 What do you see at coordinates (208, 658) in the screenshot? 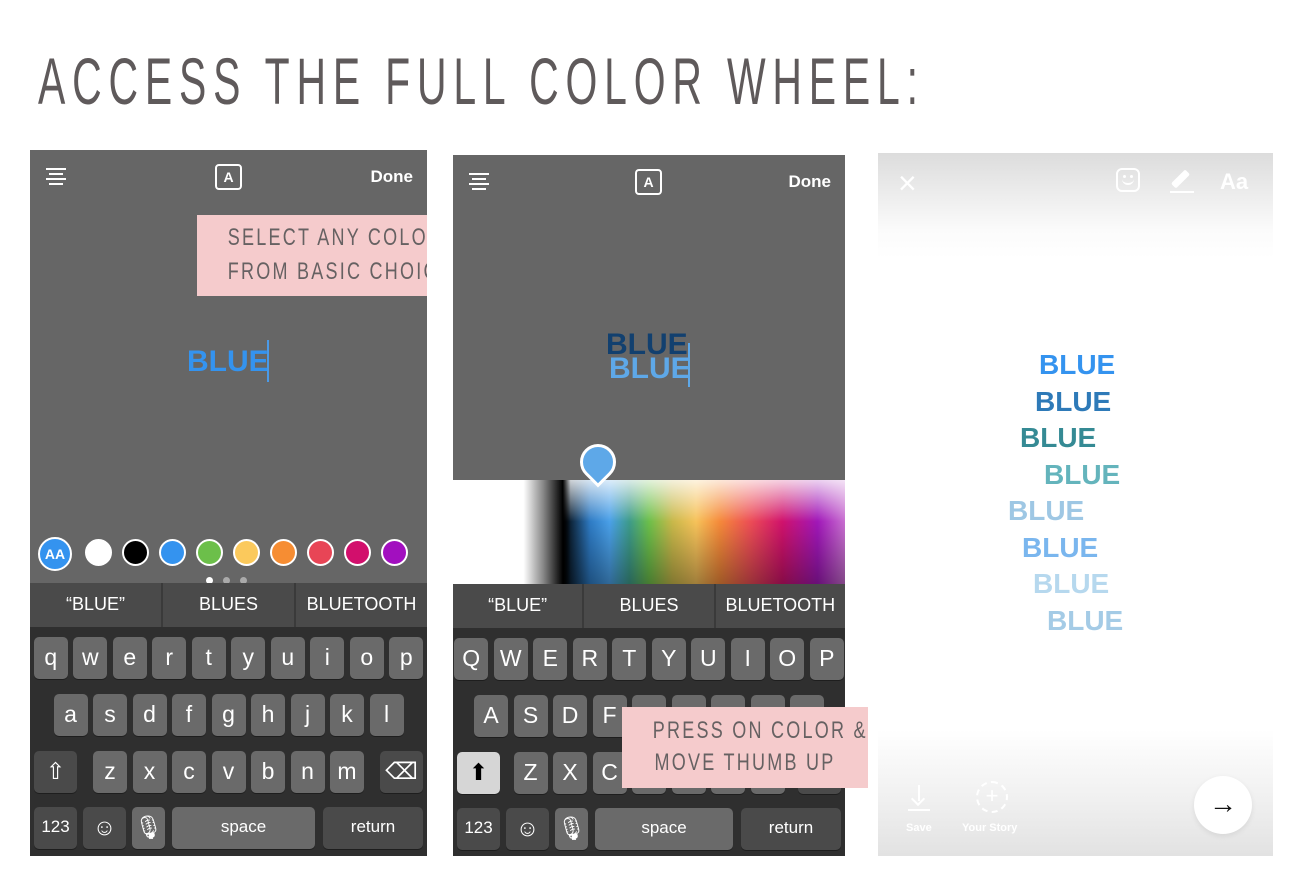
I see `key-t: t` at bounding box center [208, 658].